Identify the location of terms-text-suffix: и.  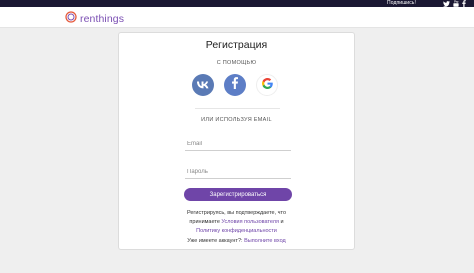
(281, 222).